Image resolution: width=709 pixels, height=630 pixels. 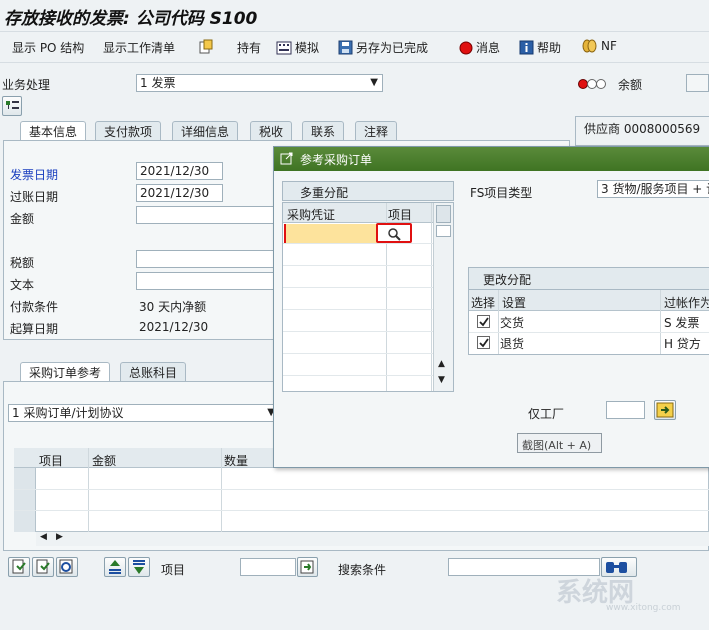 What do you see at coordinates (51, 461) in the screenshot?
I see `col-item: 项目` at bounding box center [51, 461].